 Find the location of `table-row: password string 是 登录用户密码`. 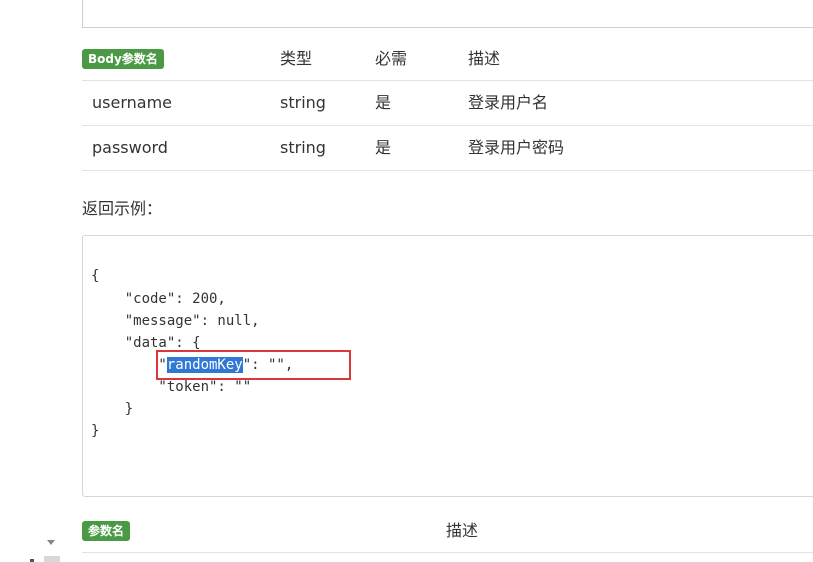

table-row: password string 是 登录用户密码 is located at coordinates (447, 148).